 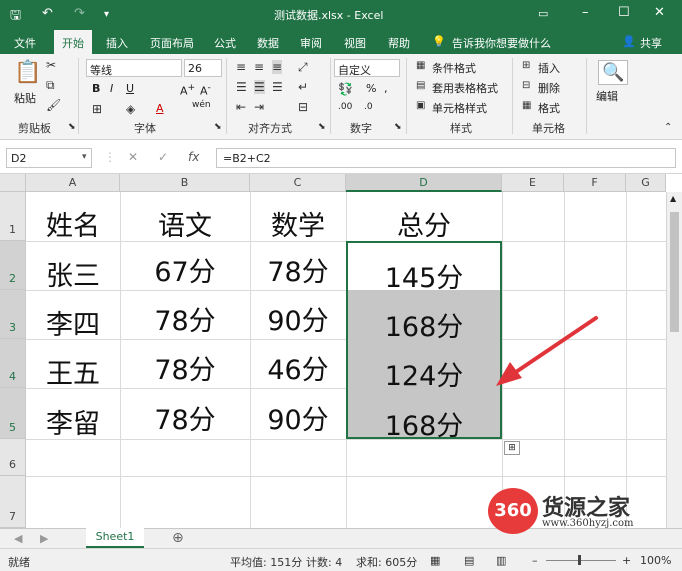 I want to click on prev-sheet-icon: ◀, so click(x=18, y=538).